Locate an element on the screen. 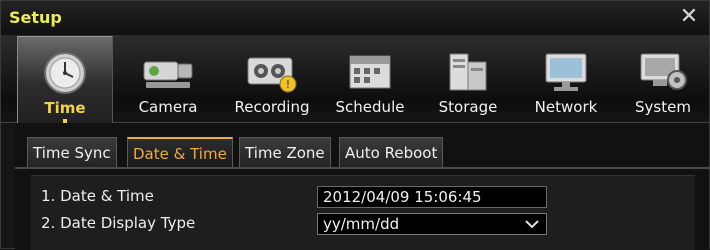 This screenshot has width=710, height=250. setting-row-date-time: 1. Date & Time 2012/04/09 15:06:45 is located at coordinates (363, 197).